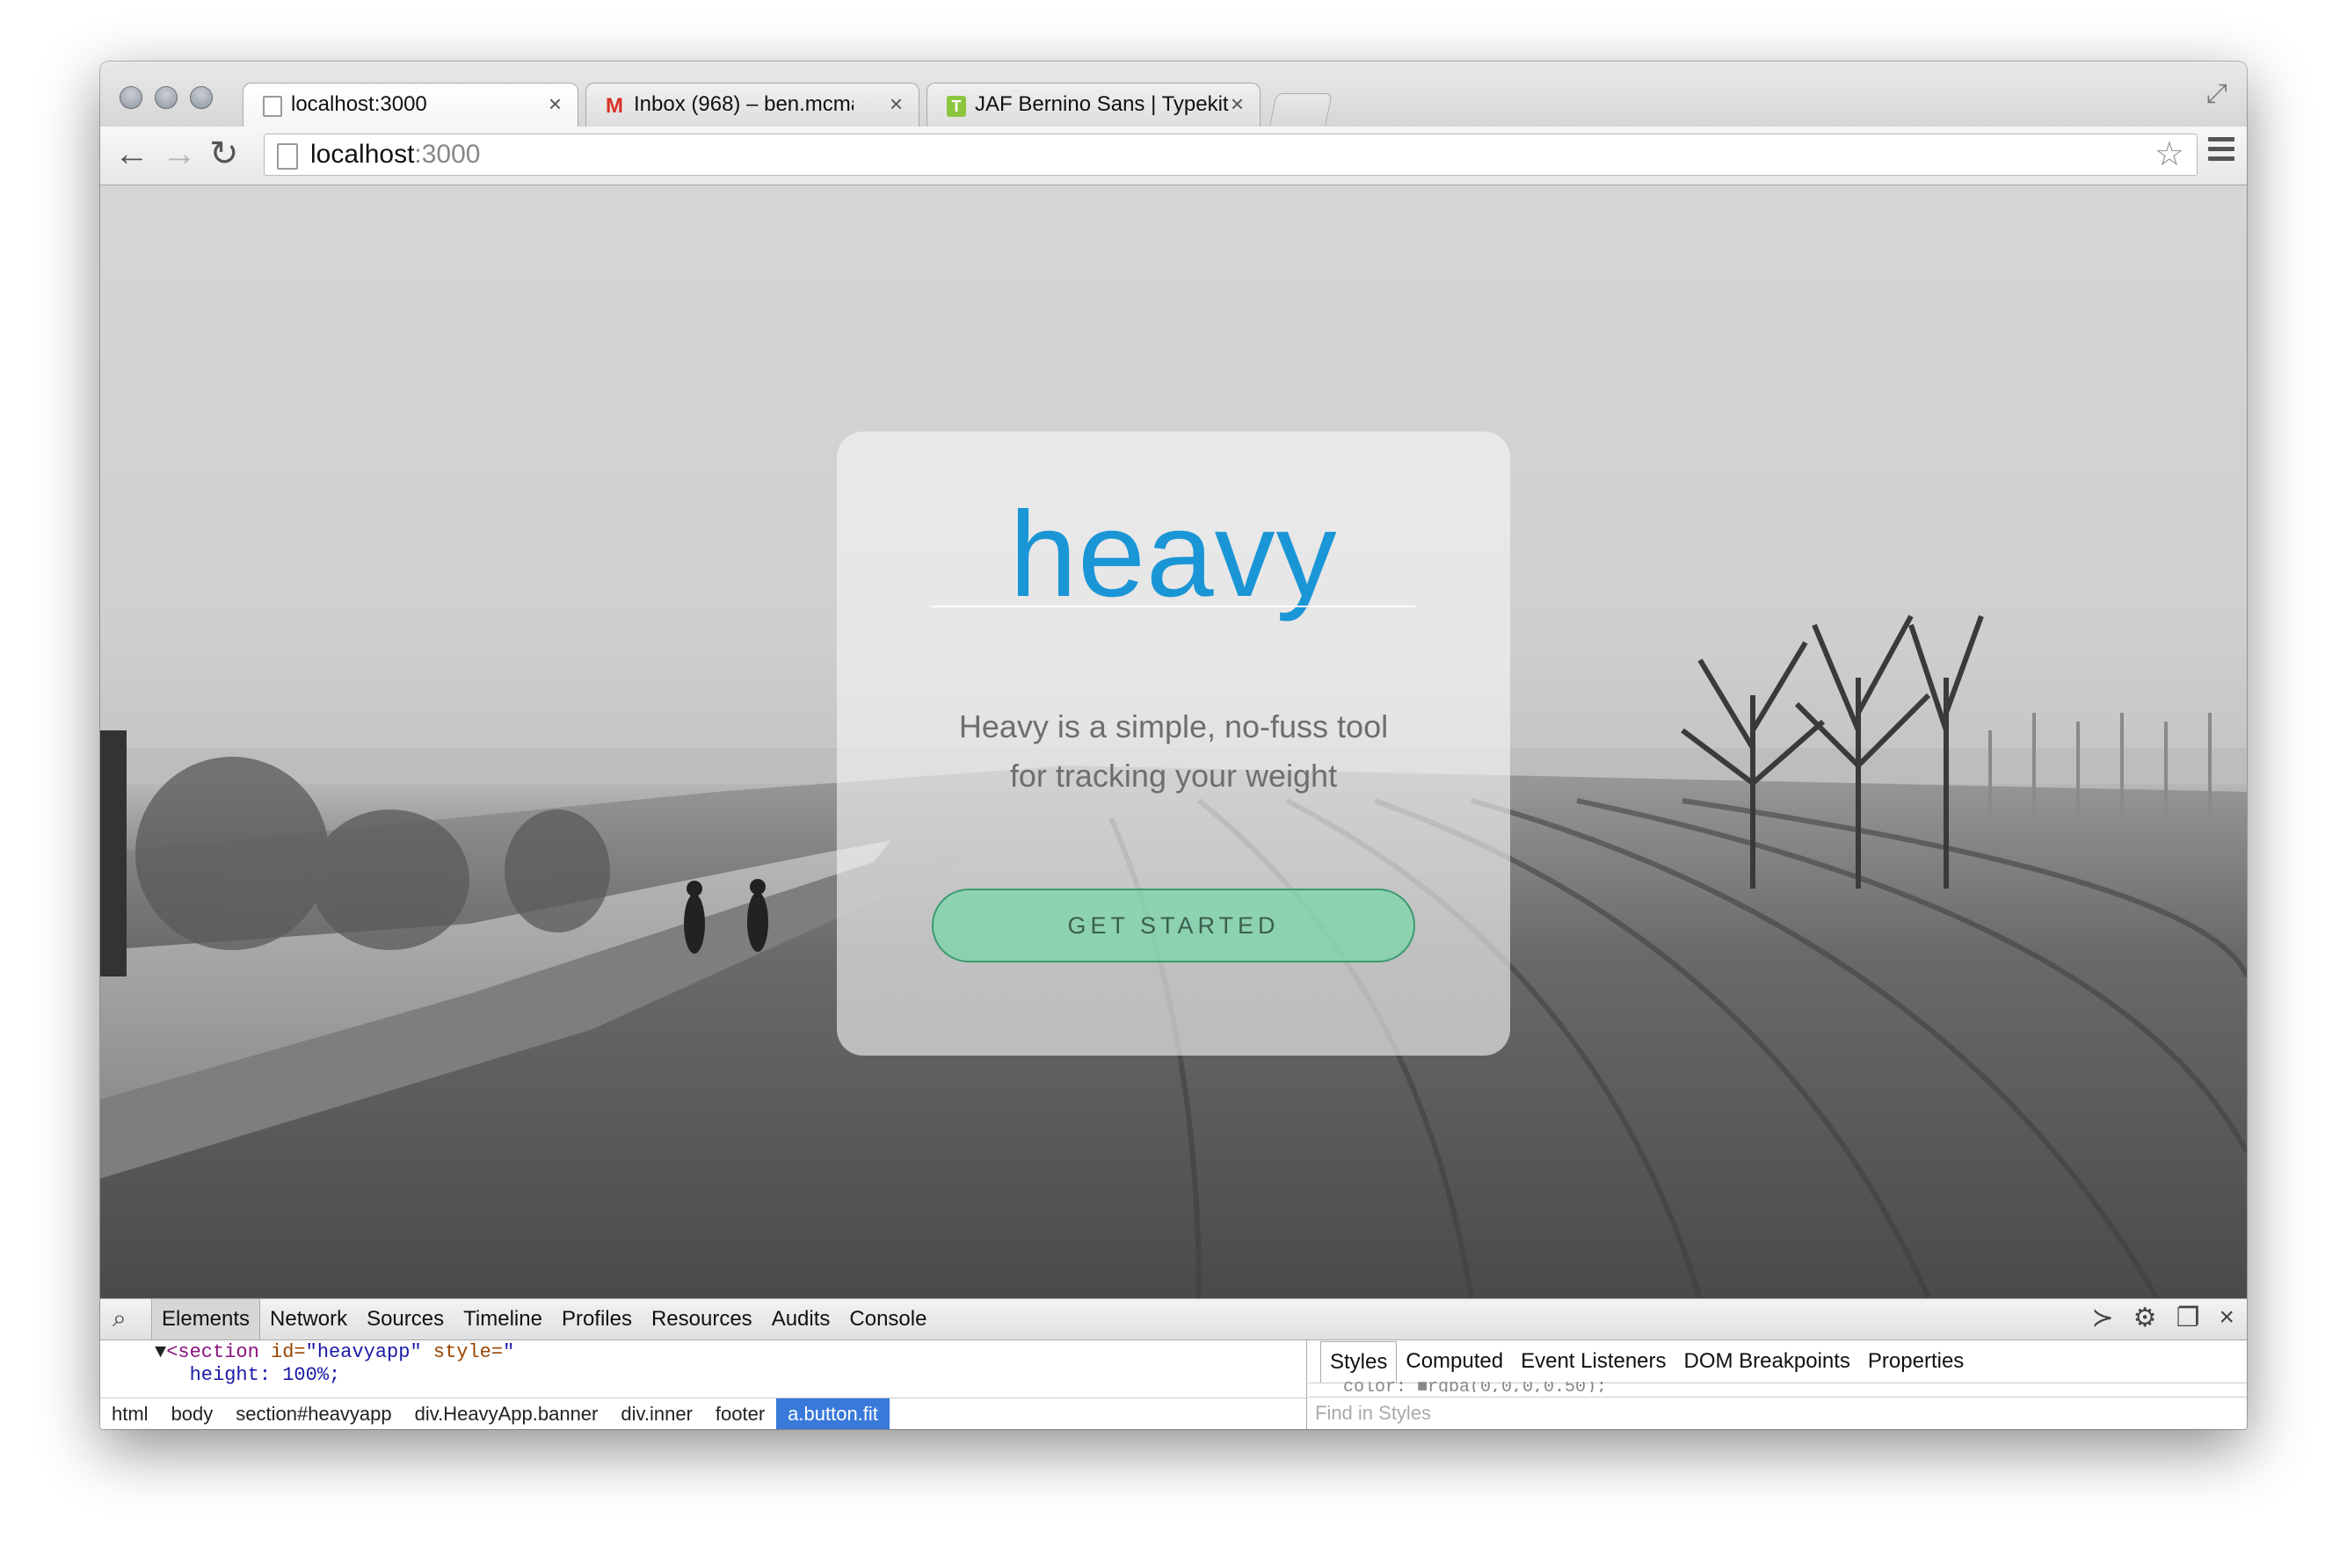 The image size is (2347, 1568). What do you see at coordinates (1777, 1413) in the screenshot?
I see `find-in-styles-input: Find in Styles` at bounding box center [1777, 1413].